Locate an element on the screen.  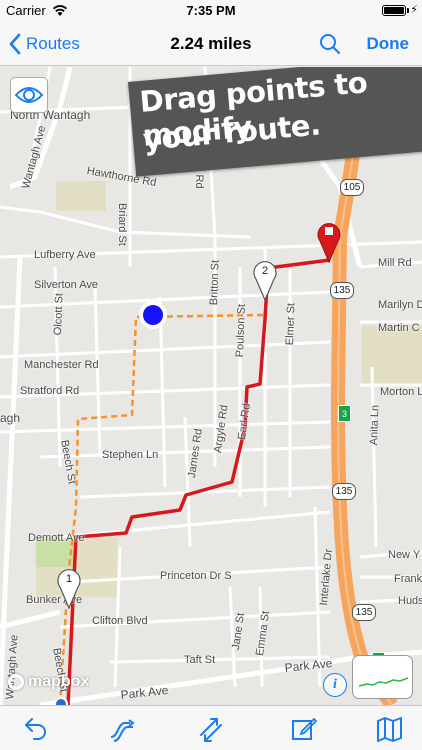
reverse-route-icon is located at coordinates (211, 729).